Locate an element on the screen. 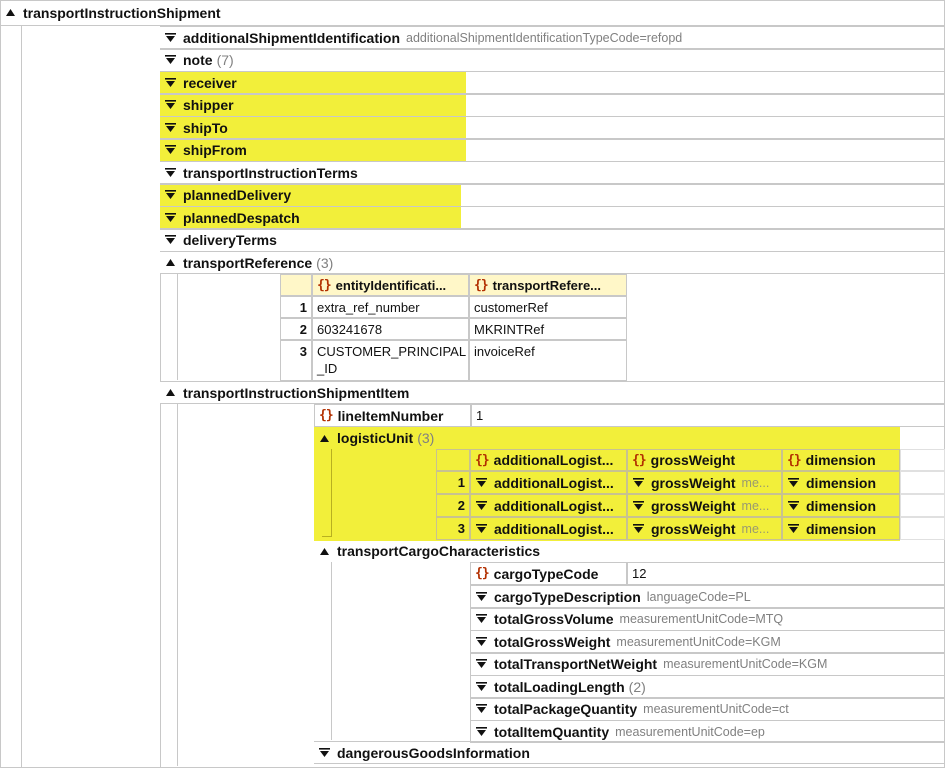 The width and height of the screenshot is (945, 768). cargo-item-attribute: measurementUnitCode=KGM is located at coordinates (745, 664).